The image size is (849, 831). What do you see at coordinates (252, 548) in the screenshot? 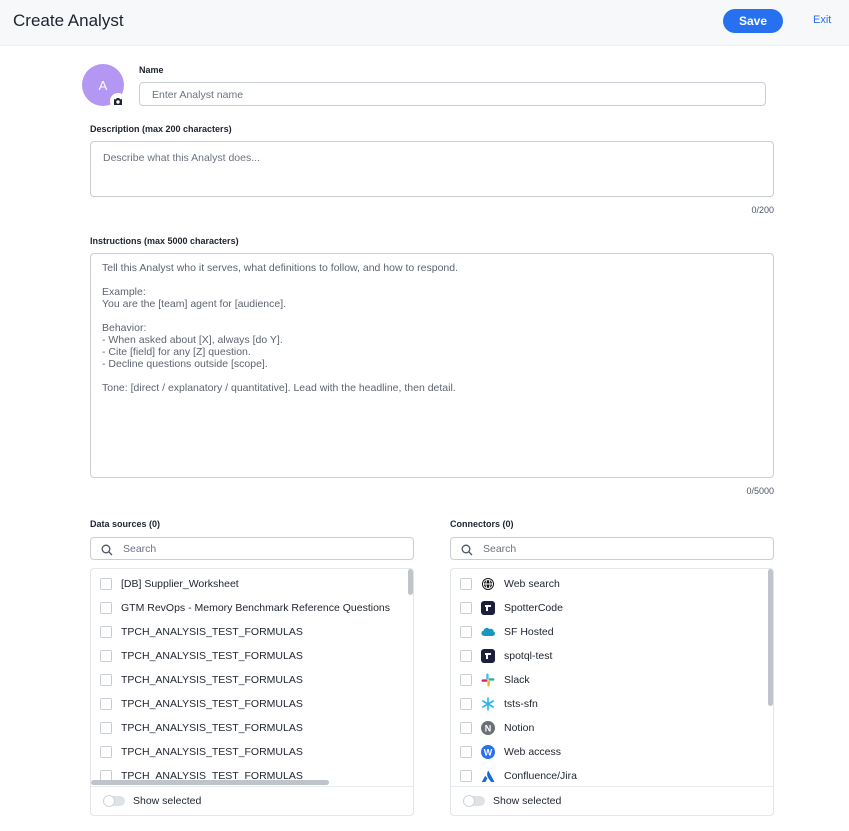
I see `data-sources-search-input: Search` at bounding box center [252, 548].